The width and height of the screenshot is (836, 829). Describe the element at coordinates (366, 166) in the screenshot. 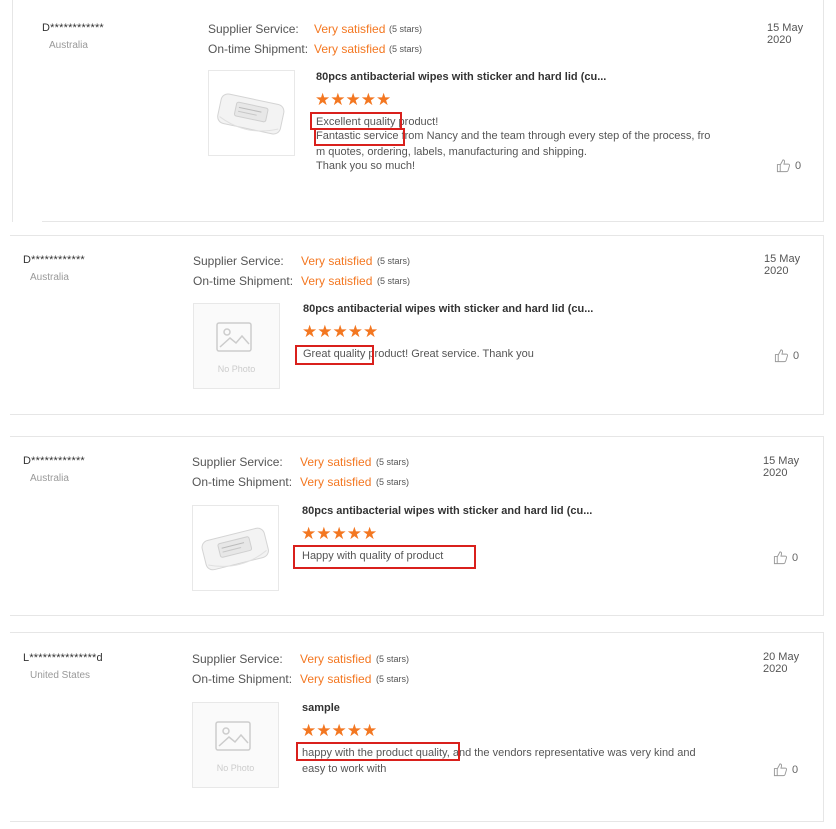

I see `review-text-line: Thank you so much!` at that location.